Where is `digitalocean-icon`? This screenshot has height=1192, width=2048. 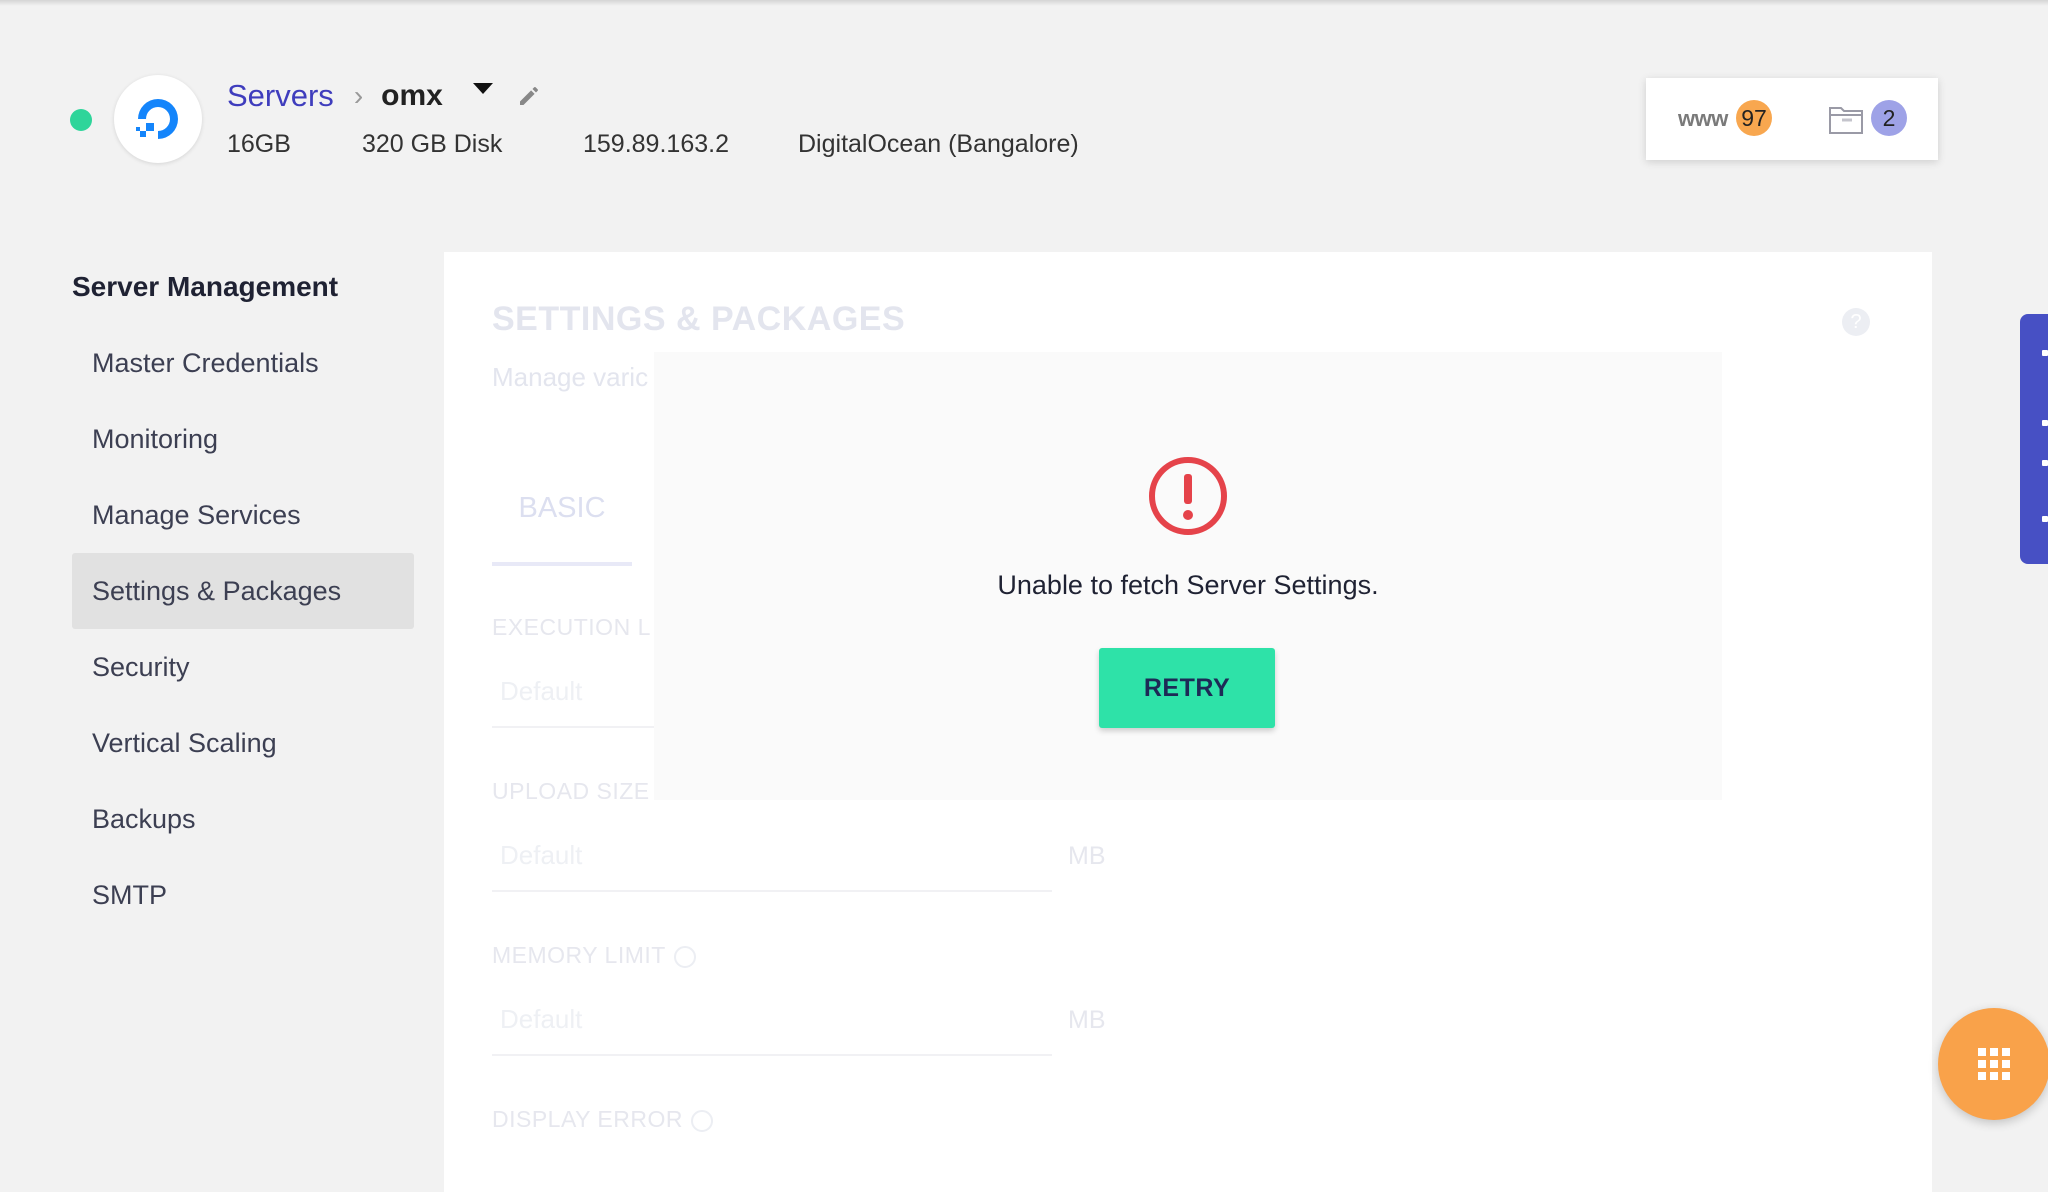
digitalocean-icon is located at coordinates (157, 119).